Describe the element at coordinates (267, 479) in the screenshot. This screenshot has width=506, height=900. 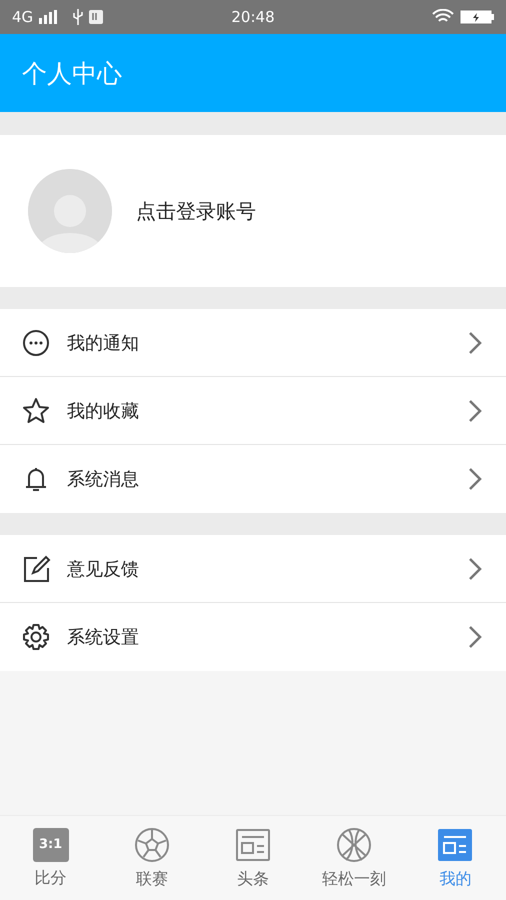
I see `menu-item: 系统消息` at that location.